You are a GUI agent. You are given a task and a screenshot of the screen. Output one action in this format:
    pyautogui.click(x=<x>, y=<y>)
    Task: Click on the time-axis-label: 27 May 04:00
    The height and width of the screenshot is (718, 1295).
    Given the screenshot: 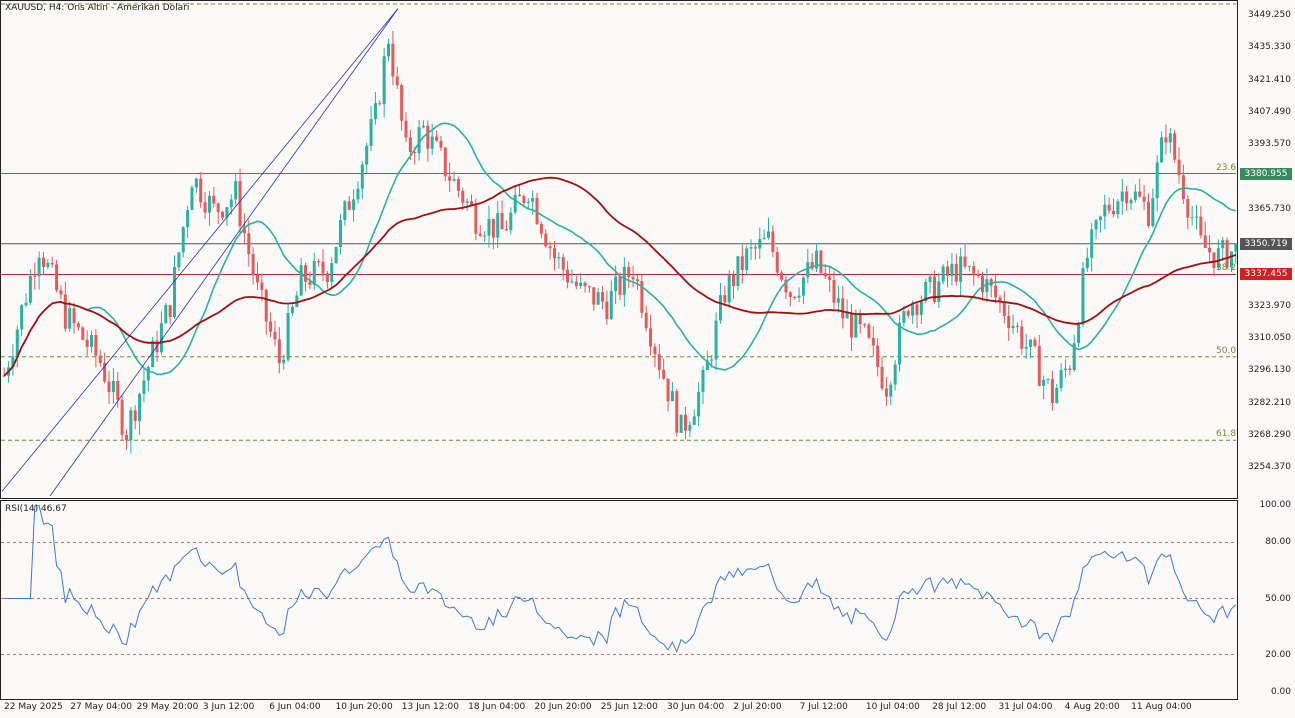 What is the action you would take?
    pyautogui.click(x=101, y=707)
    